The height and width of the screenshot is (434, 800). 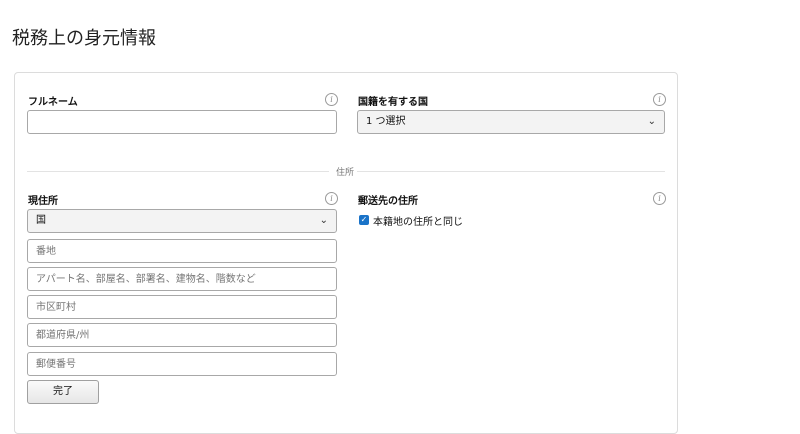 What do you see at coordinates (53, 102) in the screenshot?
I see `full-name-label: フルネーム` at bounding box center [53, 102].